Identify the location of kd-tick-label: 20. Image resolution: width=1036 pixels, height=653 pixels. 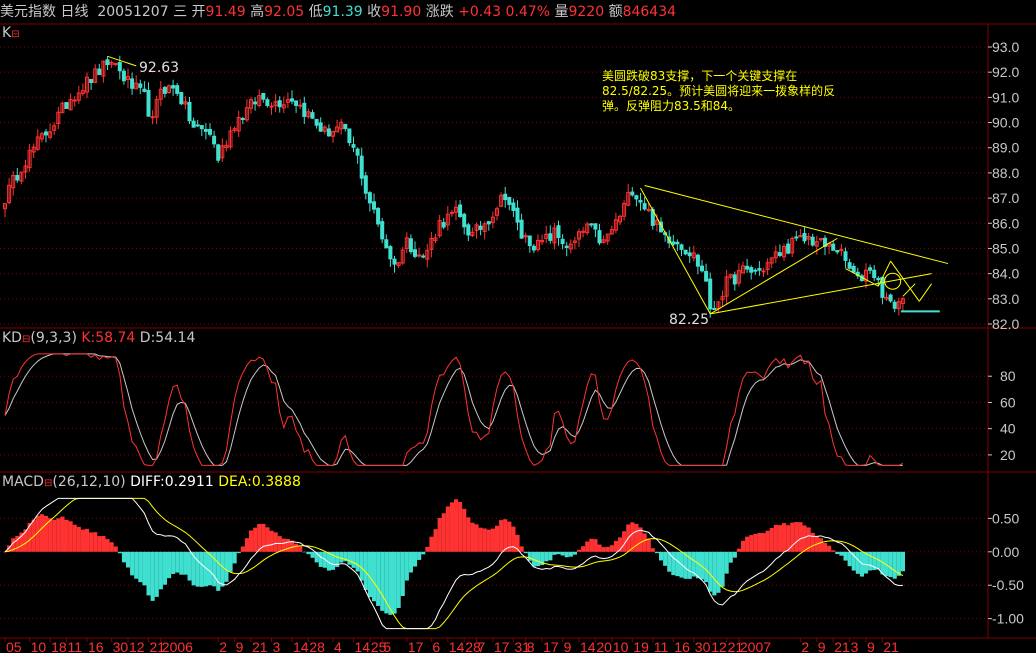
(1008, 455).